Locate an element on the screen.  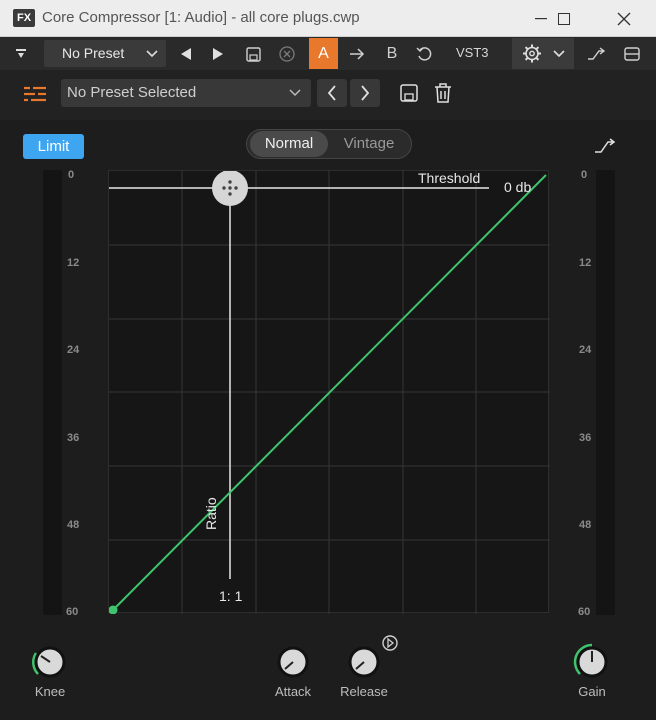
left-scale-36: 36 is located at coordinates (73, 438).